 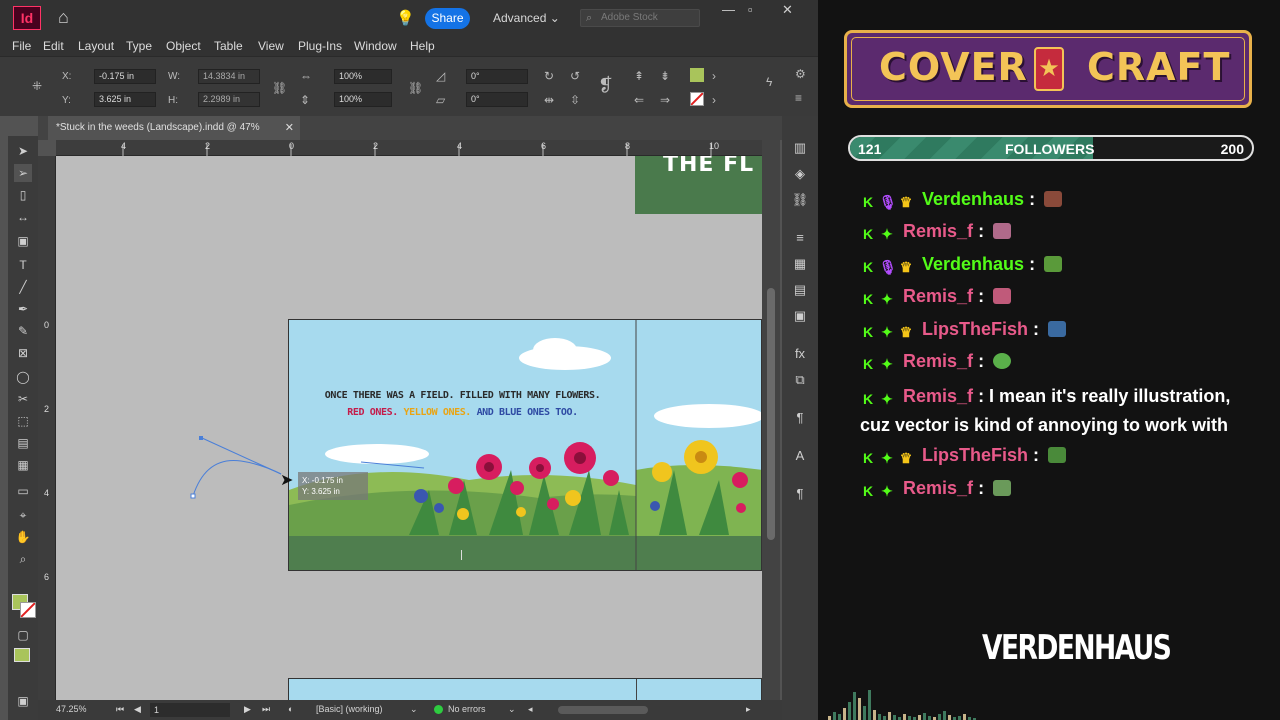 I want to click on gap-tool-icon: ↔, so click(x=23, y=217).